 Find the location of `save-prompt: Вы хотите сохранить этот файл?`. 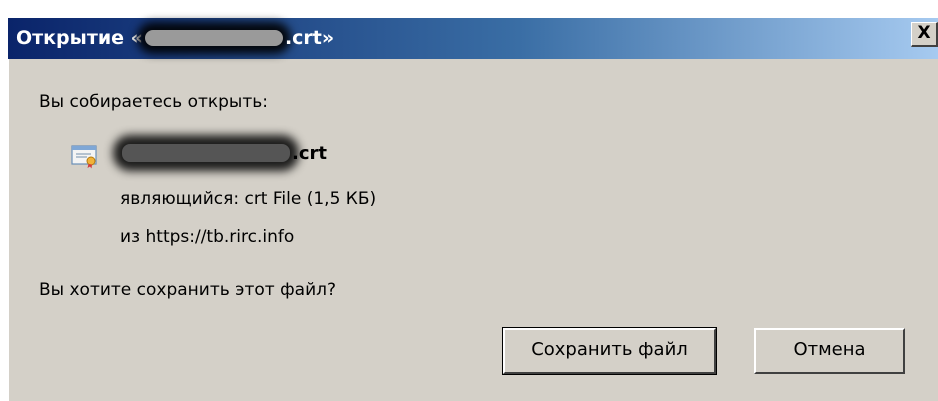

save-prompt: Вы хотите сохранить этот файл? is located at coordinates (188, 290).